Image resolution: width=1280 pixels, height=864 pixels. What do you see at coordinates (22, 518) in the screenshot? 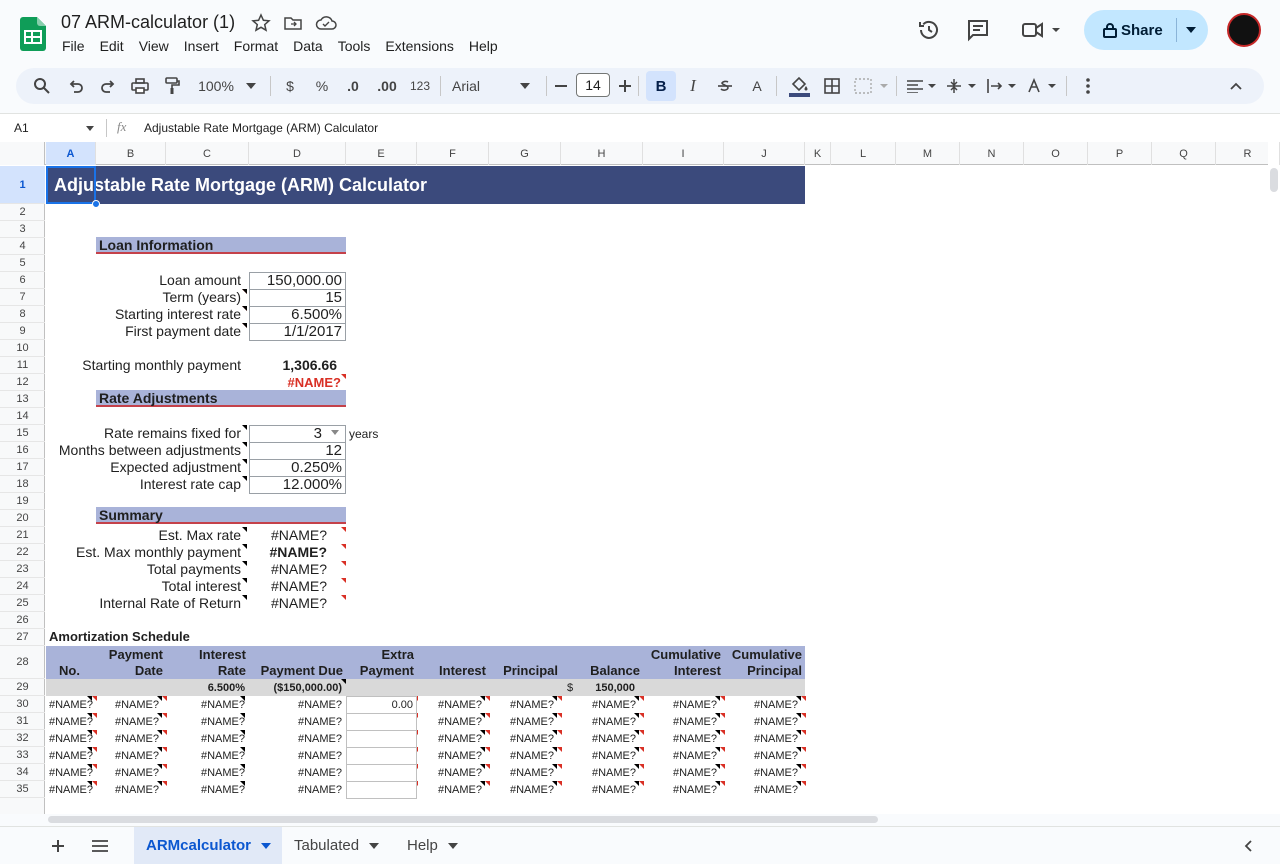
I see `row-header-20: 20` at bounding box center [22, 518].